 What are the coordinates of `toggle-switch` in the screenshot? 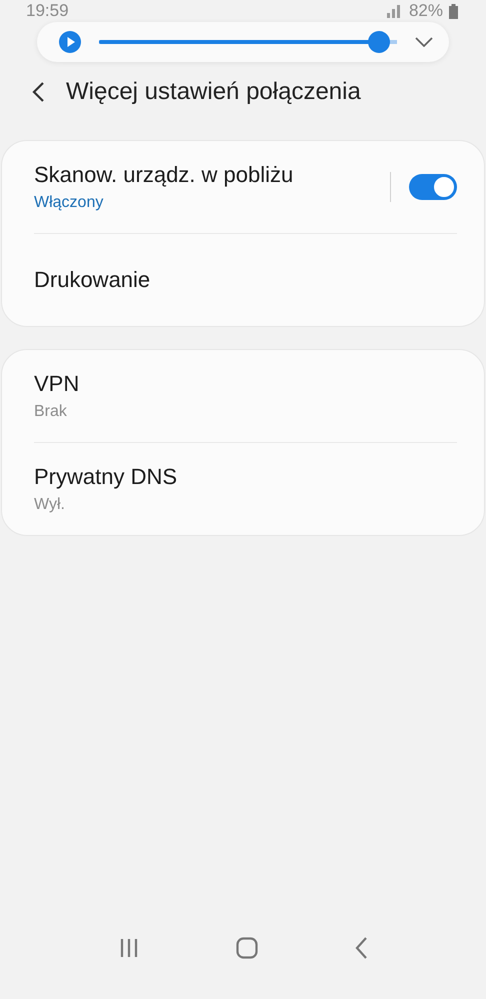 It's located at (433, 187).